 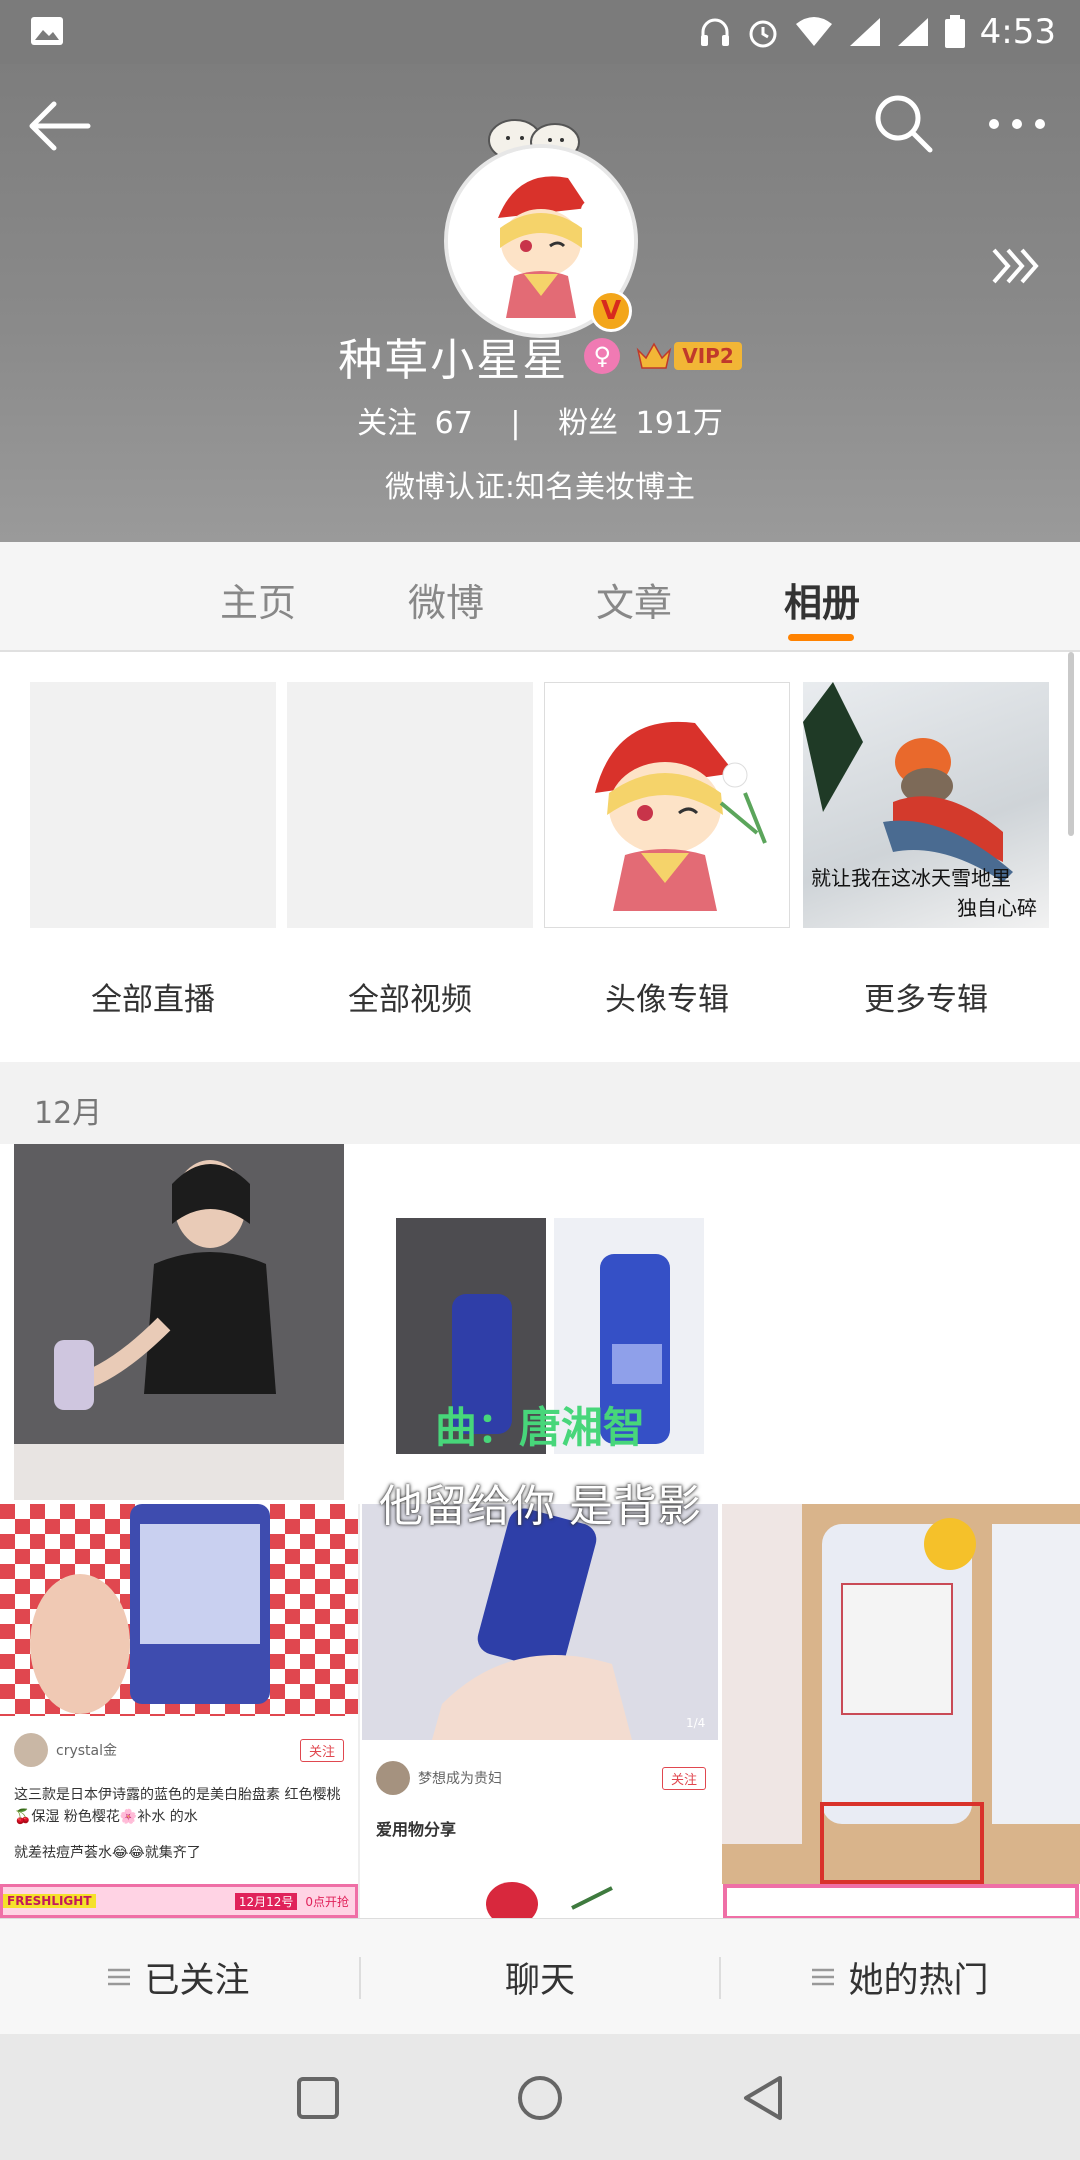 What do you see at coordinates (410, 1000) in the screenshot?
I see `album-label: 全部视频` at bounding box center [410, 1000].